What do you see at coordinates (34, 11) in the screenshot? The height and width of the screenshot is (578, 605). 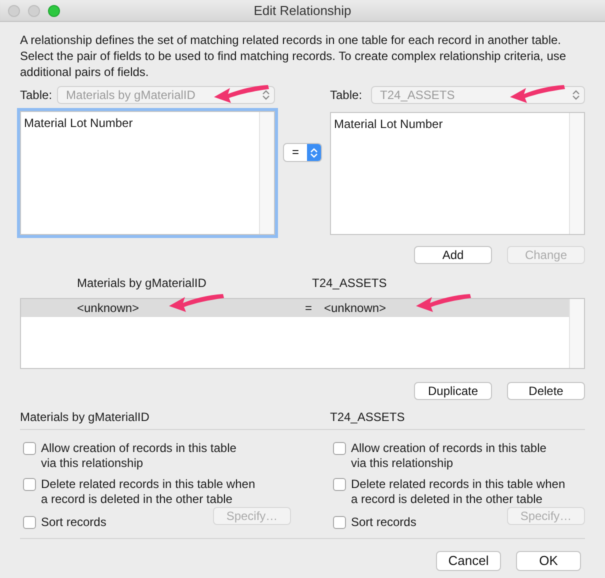 I see `minimize-icon` at bounding box center [34, 11].